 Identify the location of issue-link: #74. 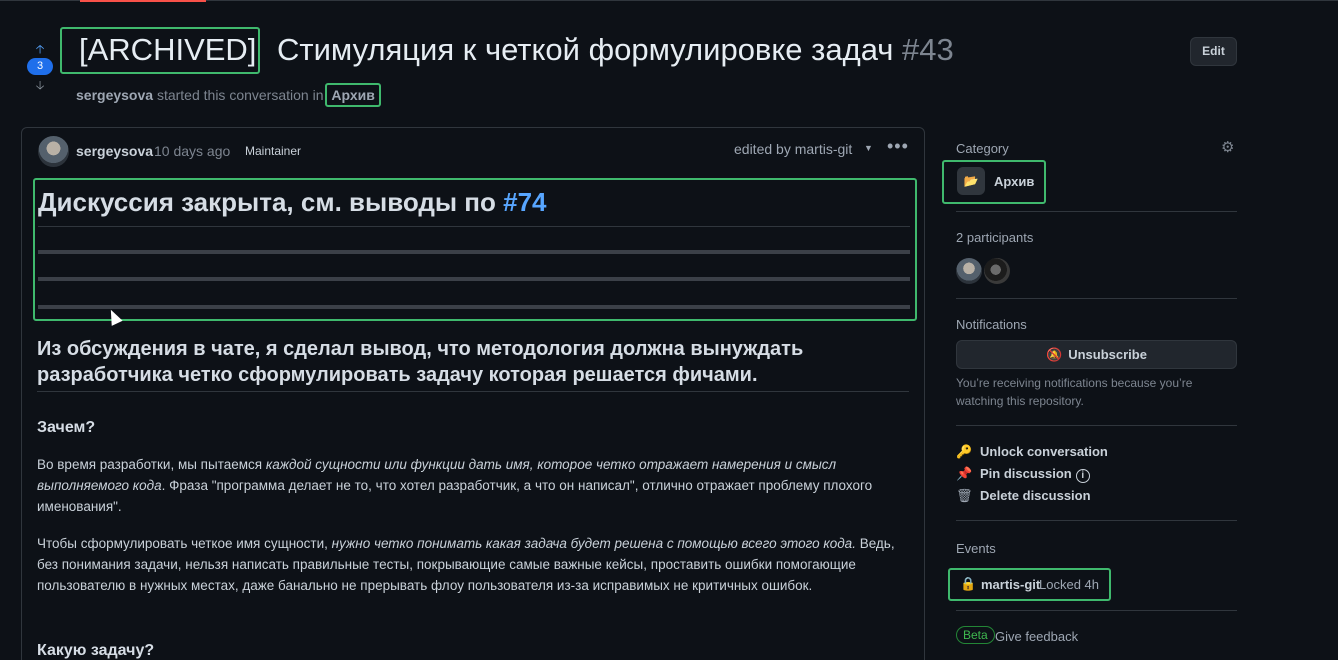
(524, 202).